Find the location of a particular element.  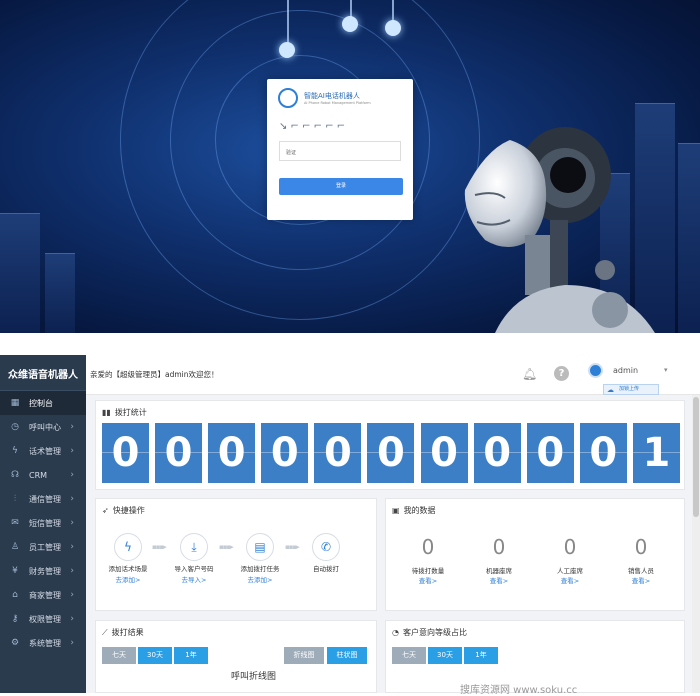

bell-icon: 🔔︎ is located at coordinates (529, 374).